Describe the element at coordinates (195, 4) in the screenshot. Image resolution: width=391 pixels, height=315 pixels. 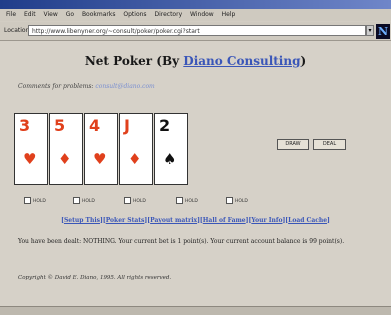
I see `title-bar` at that location.